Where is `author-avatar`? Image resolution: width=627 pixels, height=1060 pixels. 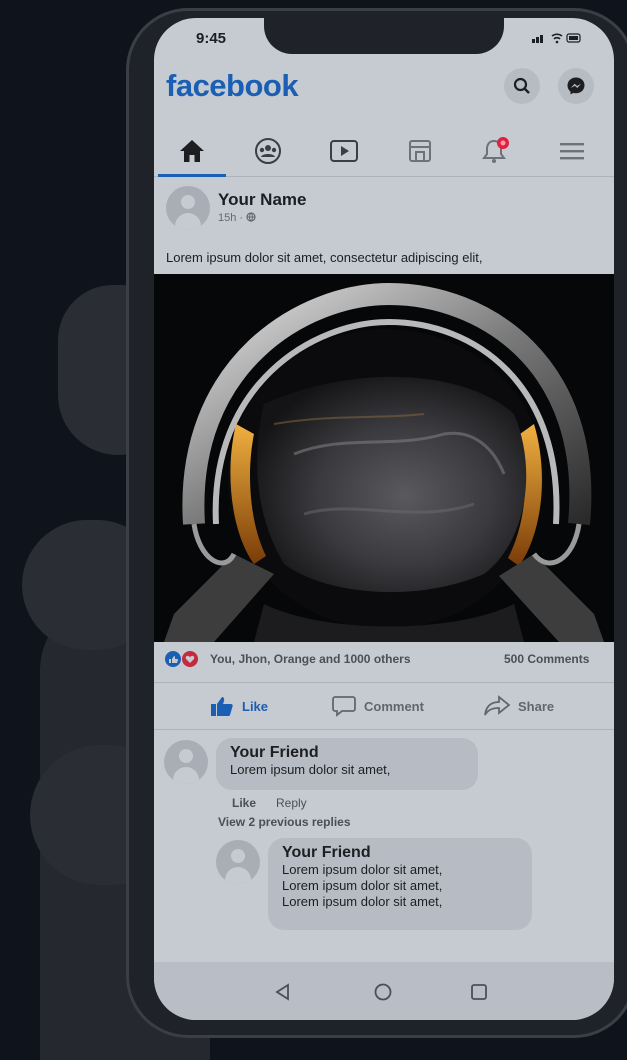
author-avatar is located at coordinates (188, 208).